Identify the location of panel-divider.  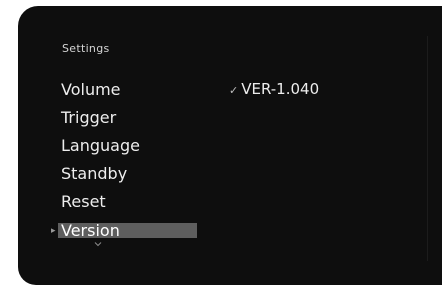
(427, 148).